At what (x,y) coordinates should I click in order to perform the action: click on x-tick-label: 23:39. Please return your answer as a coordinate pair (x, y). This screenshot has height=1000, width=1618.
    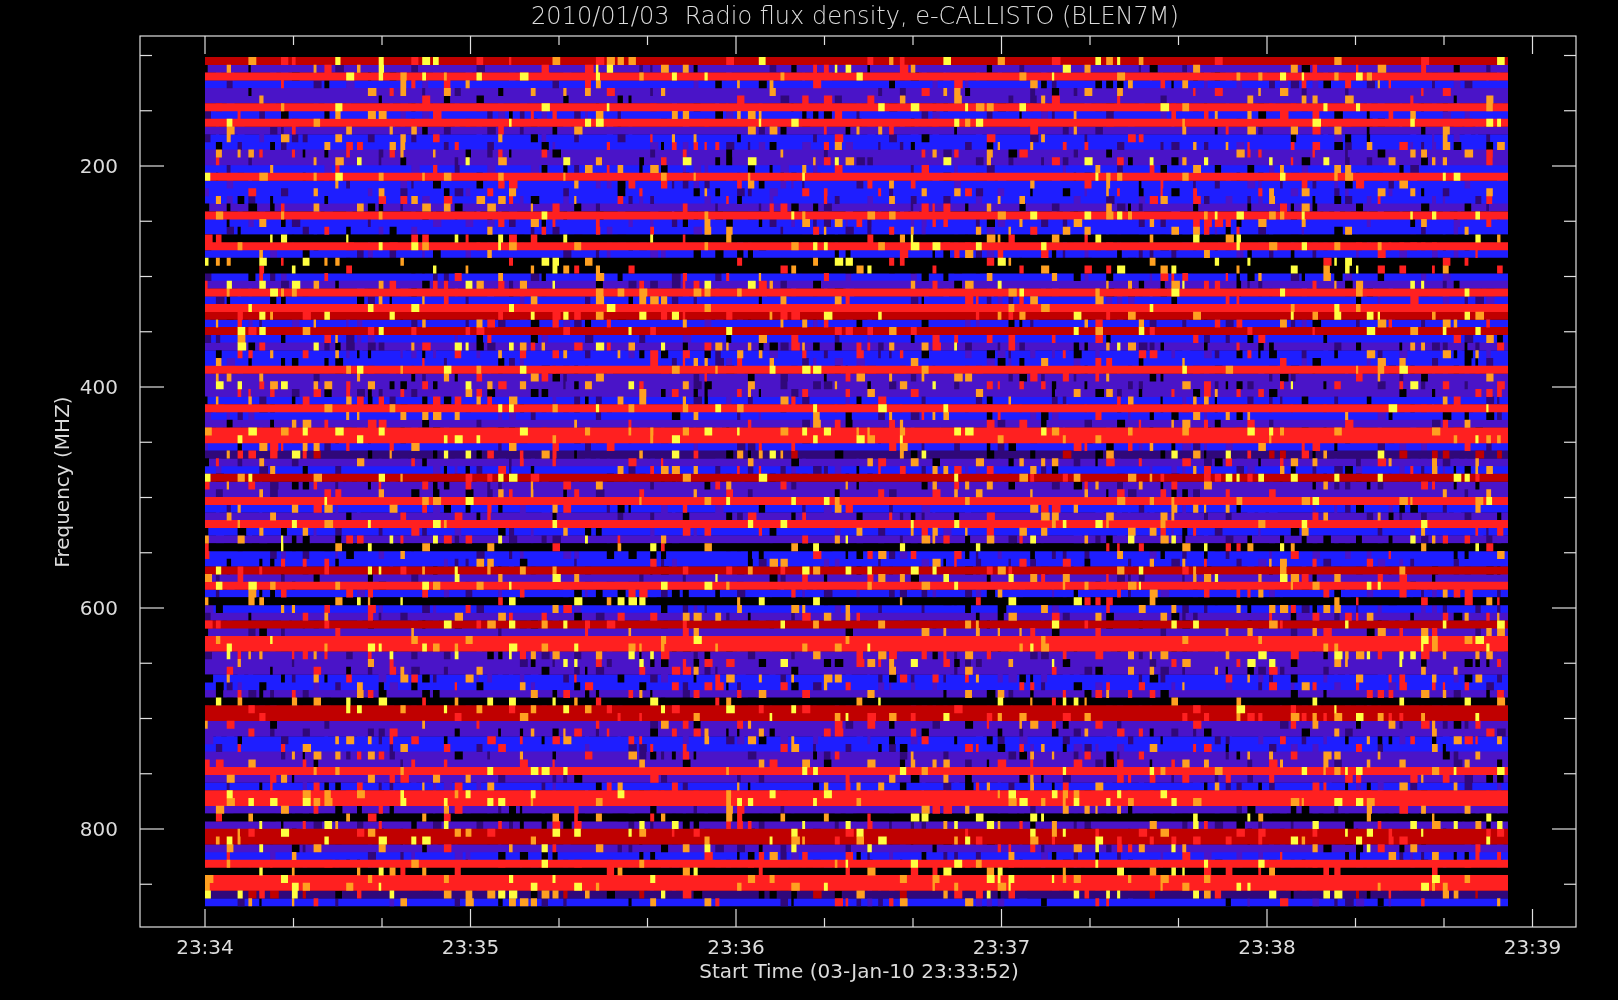
    Looking at the image, I should click on (1532, 947).